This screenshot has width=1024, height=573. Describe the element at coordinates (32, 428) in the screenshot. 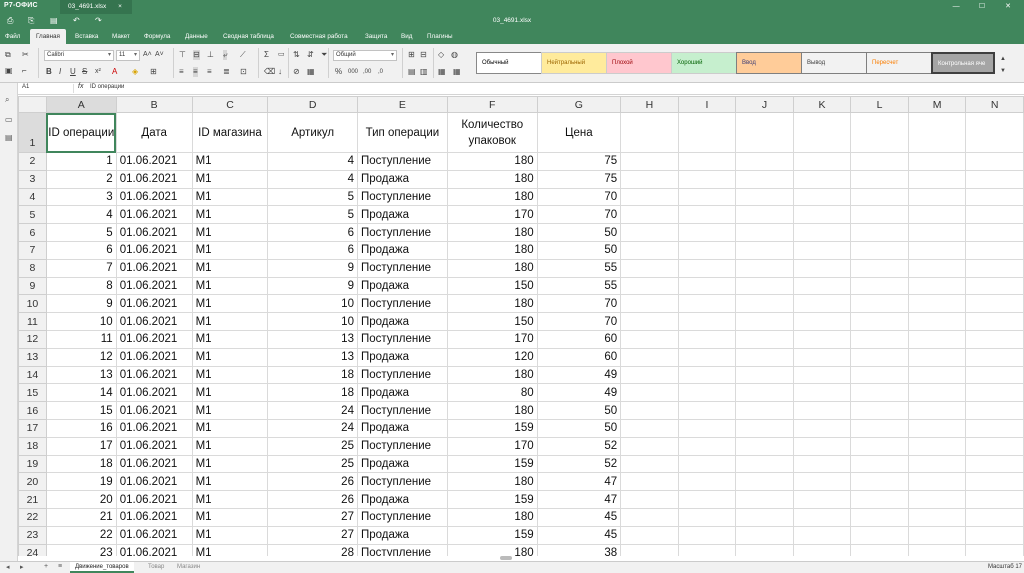

I see `row-header: 17` at that location.